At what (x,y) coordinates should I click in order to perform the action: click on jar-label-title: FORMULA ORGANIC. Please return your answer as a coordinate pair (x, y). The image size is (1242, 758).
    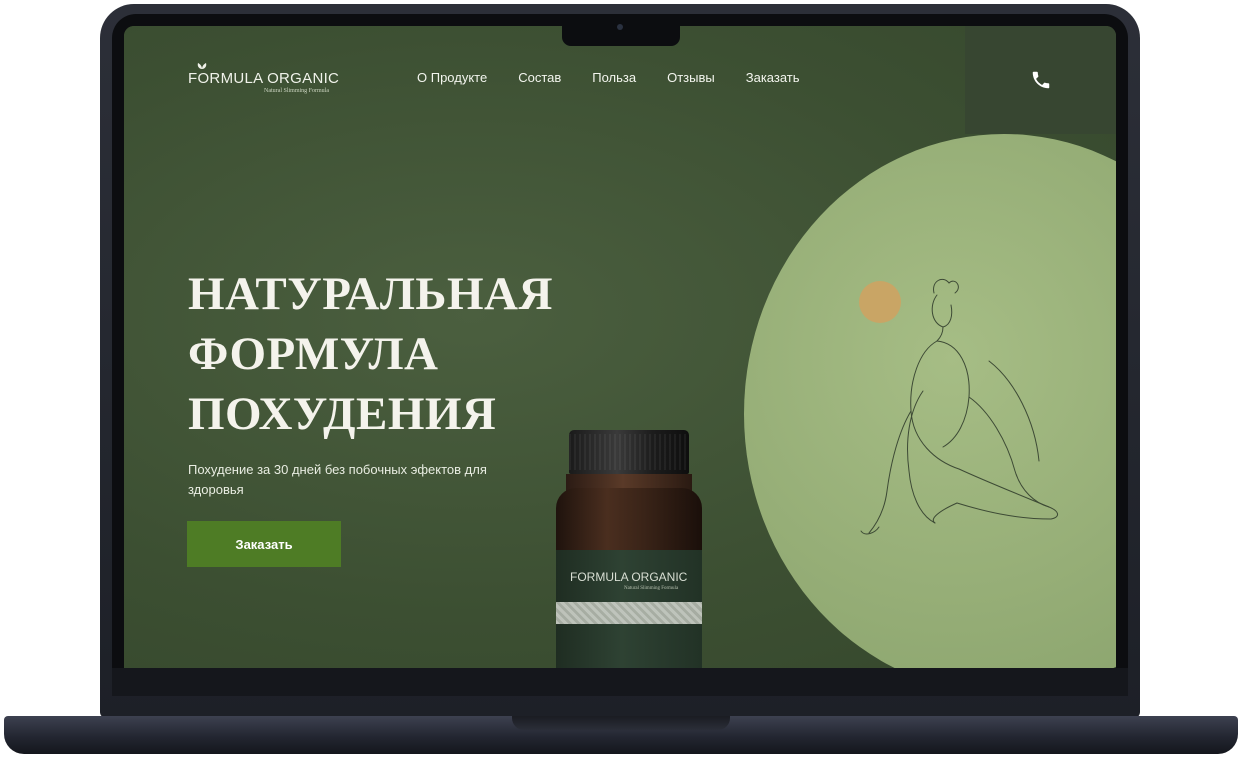
    Looking at the image, I should click on (629, 577).